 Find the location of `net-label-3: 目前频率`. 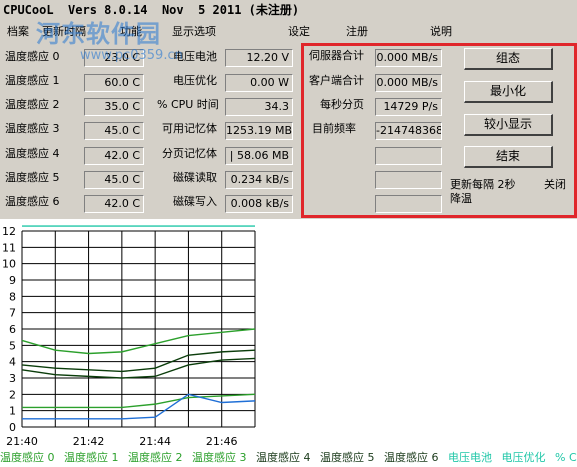

net-label-3: 目前频率 is located at coordinates (334, 128).